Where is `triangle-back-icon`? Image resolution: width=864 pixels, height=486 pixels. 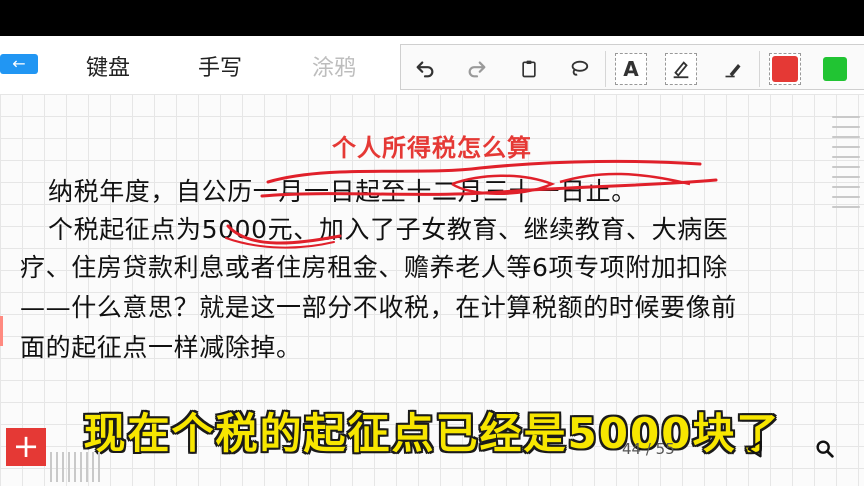 triangle-back-icon is located at coordinates (754, 449).